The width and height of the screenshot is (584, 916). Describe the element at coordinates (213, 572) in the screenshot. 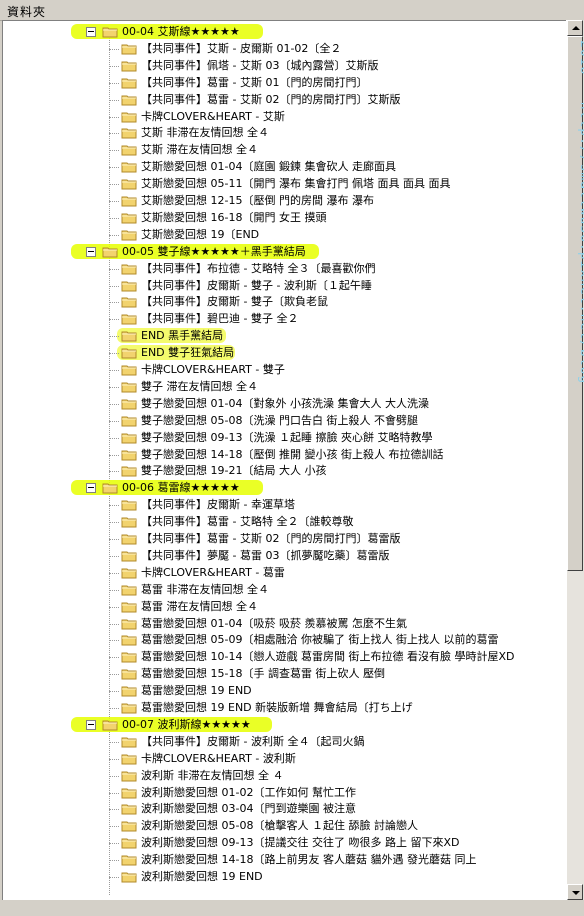

I see `tree-item-label: 卡牌CLOVER&HEART - 葛雷` at that location.